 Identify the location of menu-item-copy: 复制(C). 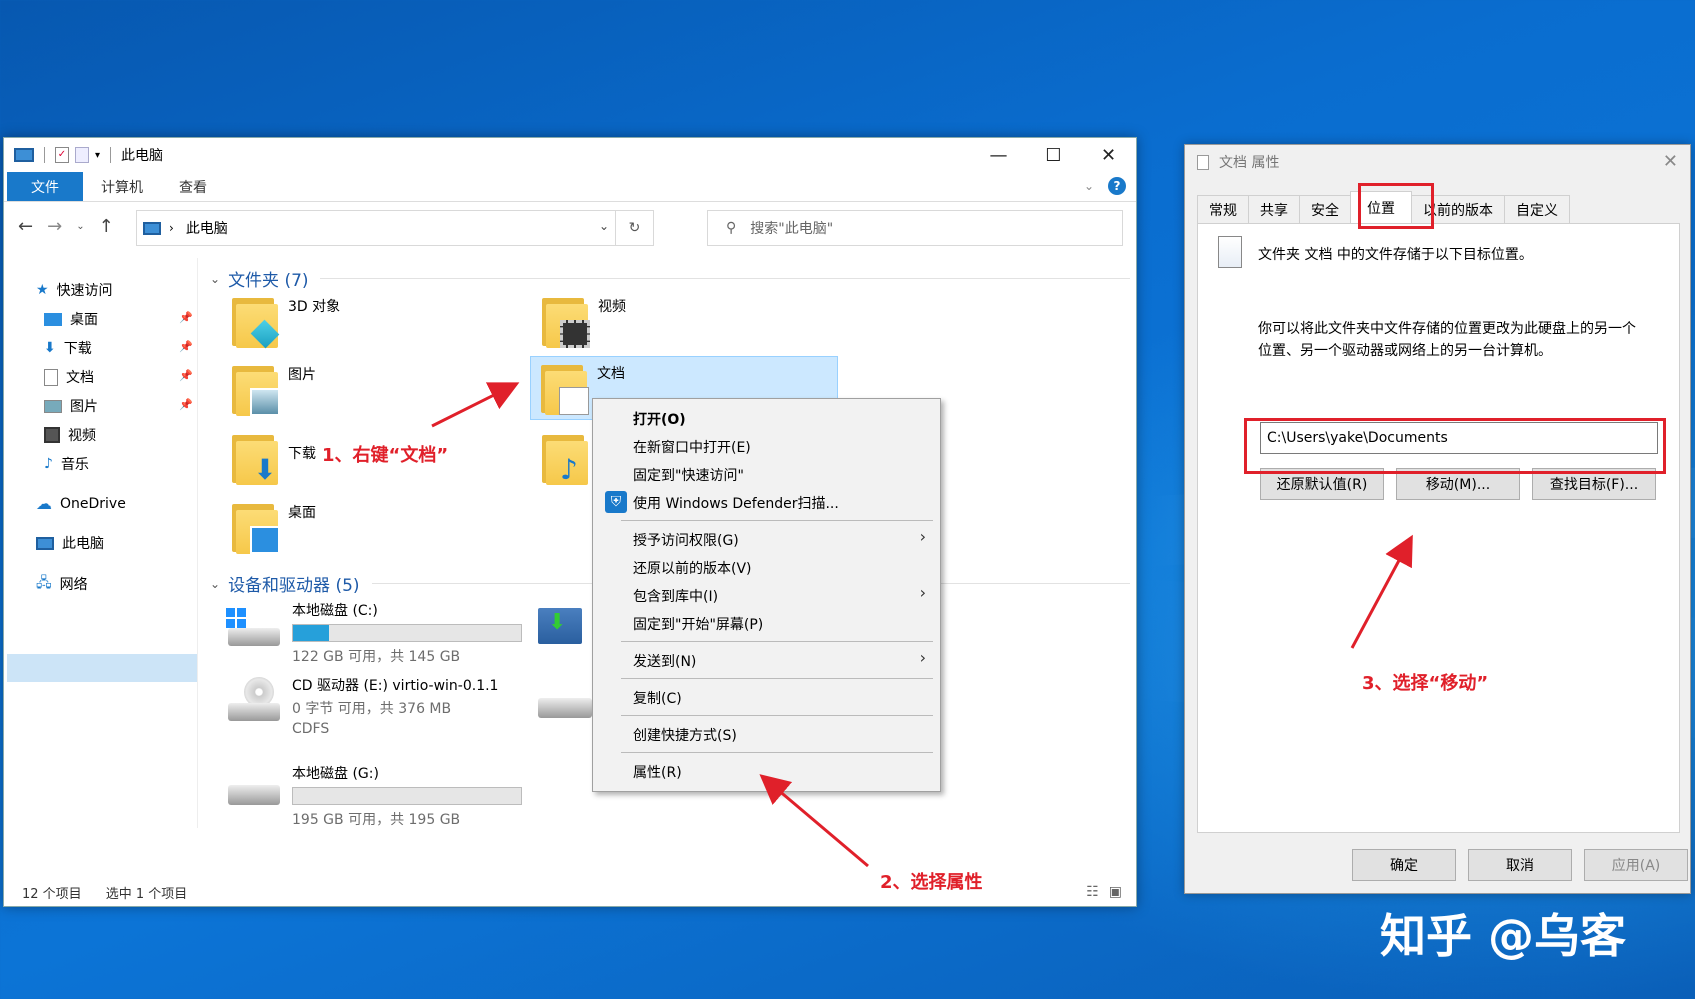
(657, 698).